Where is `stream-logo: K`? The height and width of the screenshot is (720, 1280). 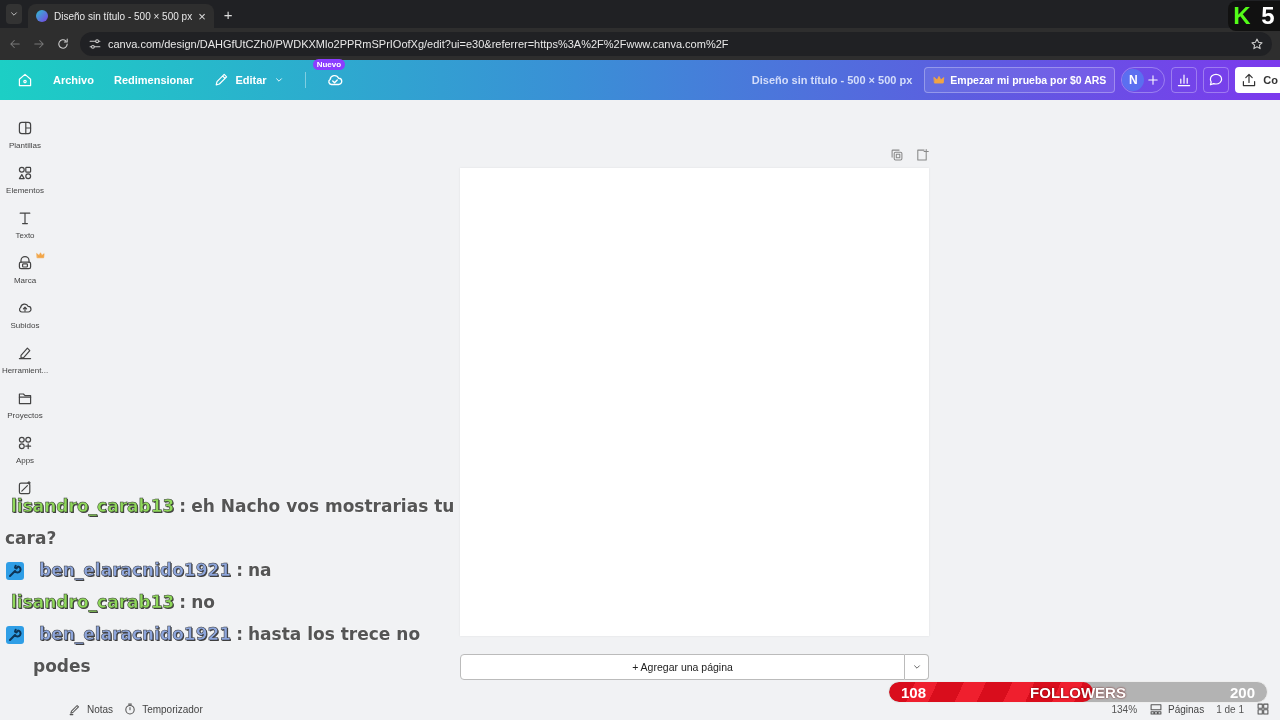 stream-logo: K is located at coordinates (1242, 16).